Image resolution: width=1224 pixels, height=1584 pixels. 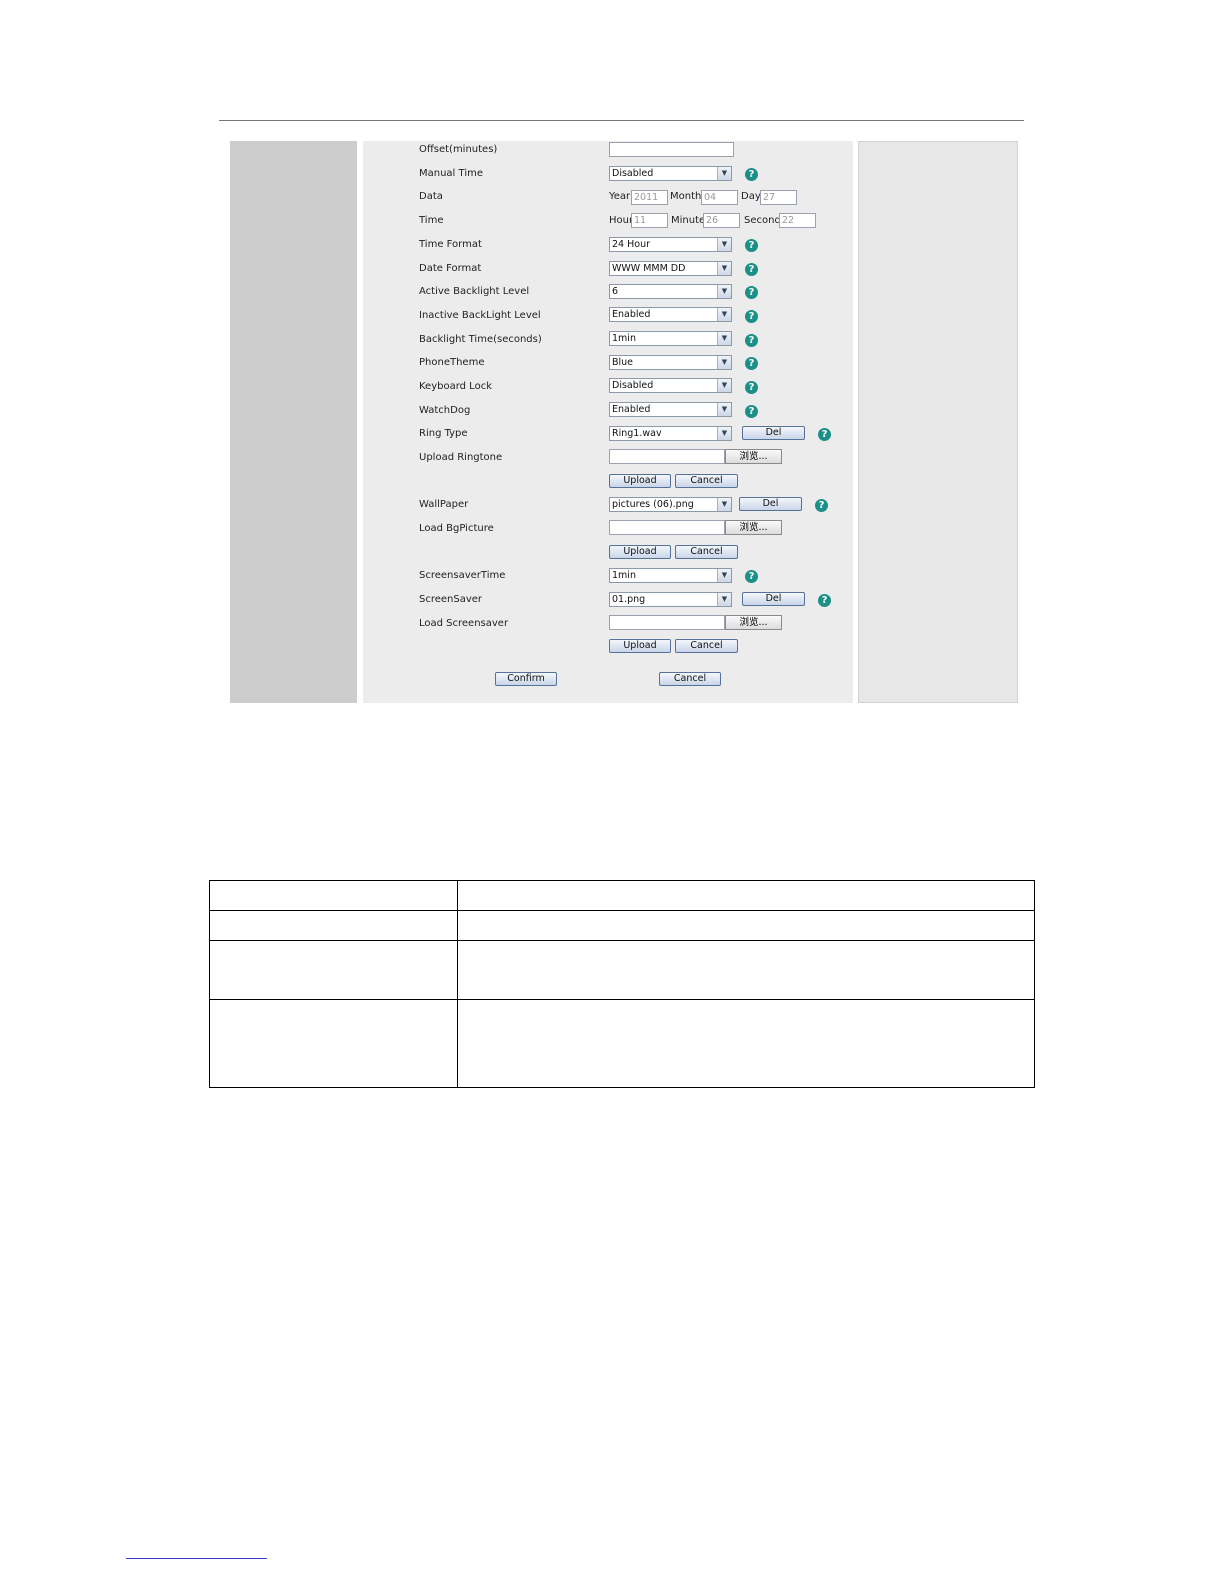 What do you see at coordinates (773, 433) in the screenshot?
I see `ring-delete-button: Del` at bounding box center [773, 433].